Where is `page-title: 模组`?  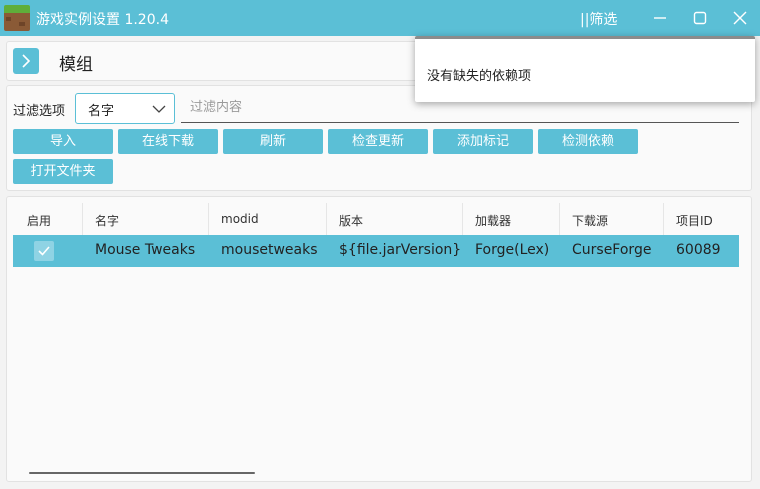
page-title: 模组 is located at coordinates (76, 65).